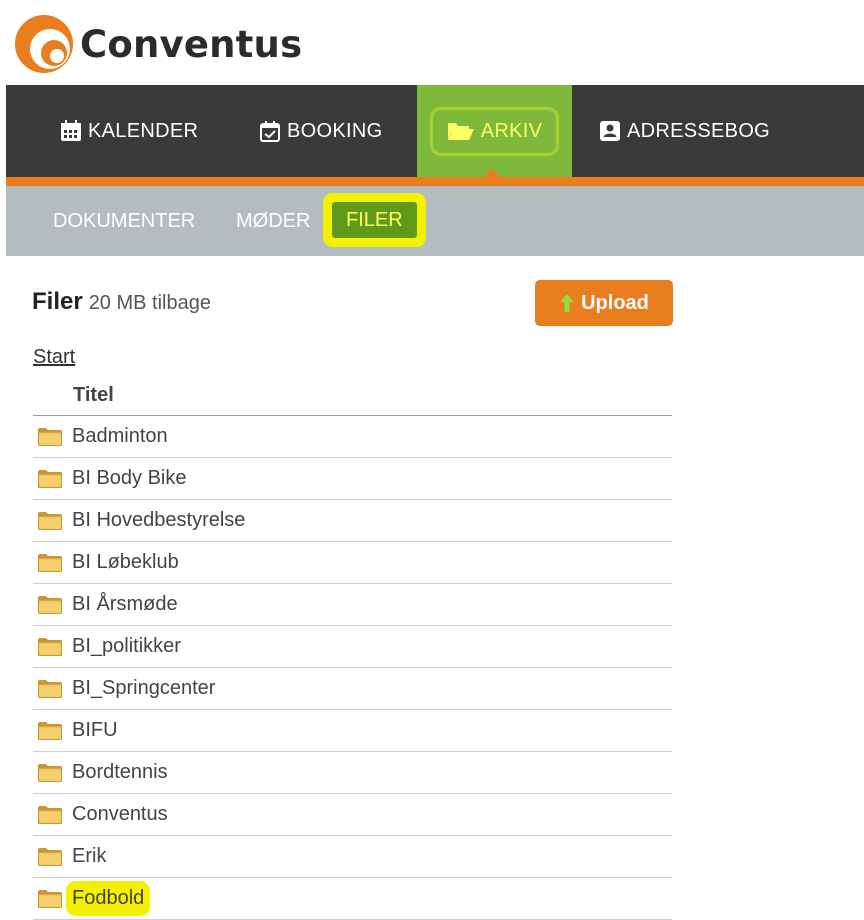 The image size is (864, 920). Describe the element at coordinates (120, 814) in the screenshot. I see `folder-name: Conventus` at that location.